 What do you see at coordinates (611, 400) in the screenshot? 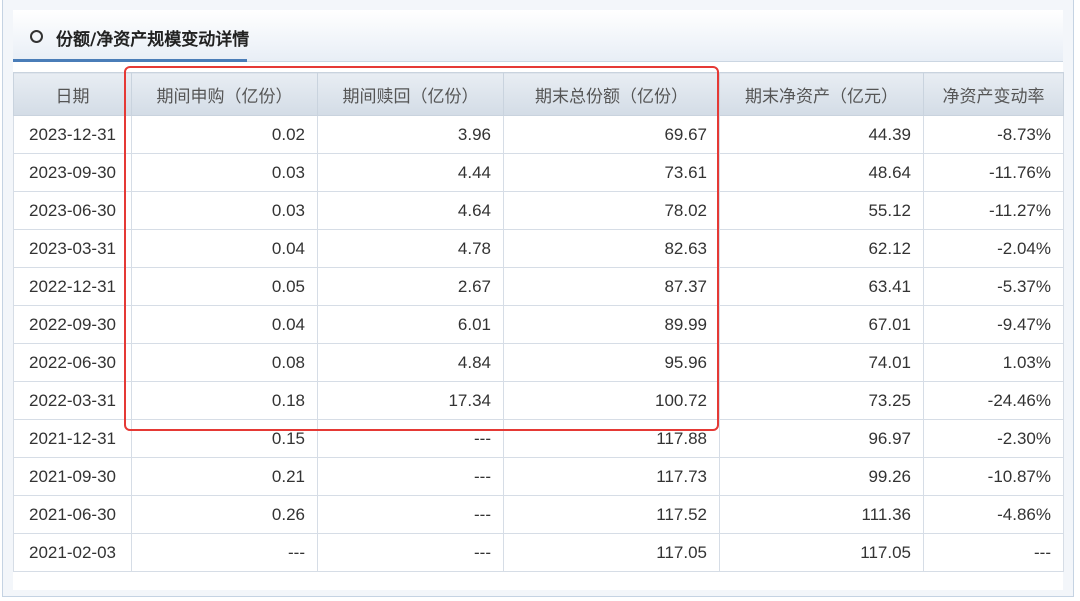
I see `cell-total-shares: 100.72` at bounding box center [611, 400].